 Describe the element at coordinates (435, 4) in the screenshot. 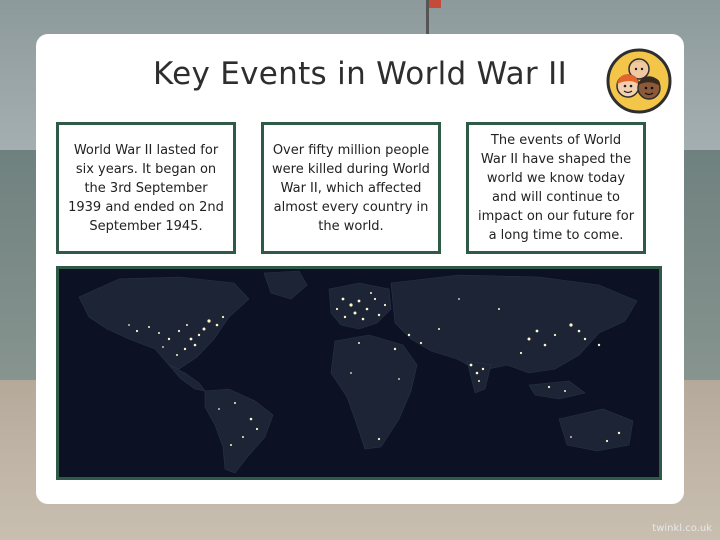

I see `flag-icon` at that location.